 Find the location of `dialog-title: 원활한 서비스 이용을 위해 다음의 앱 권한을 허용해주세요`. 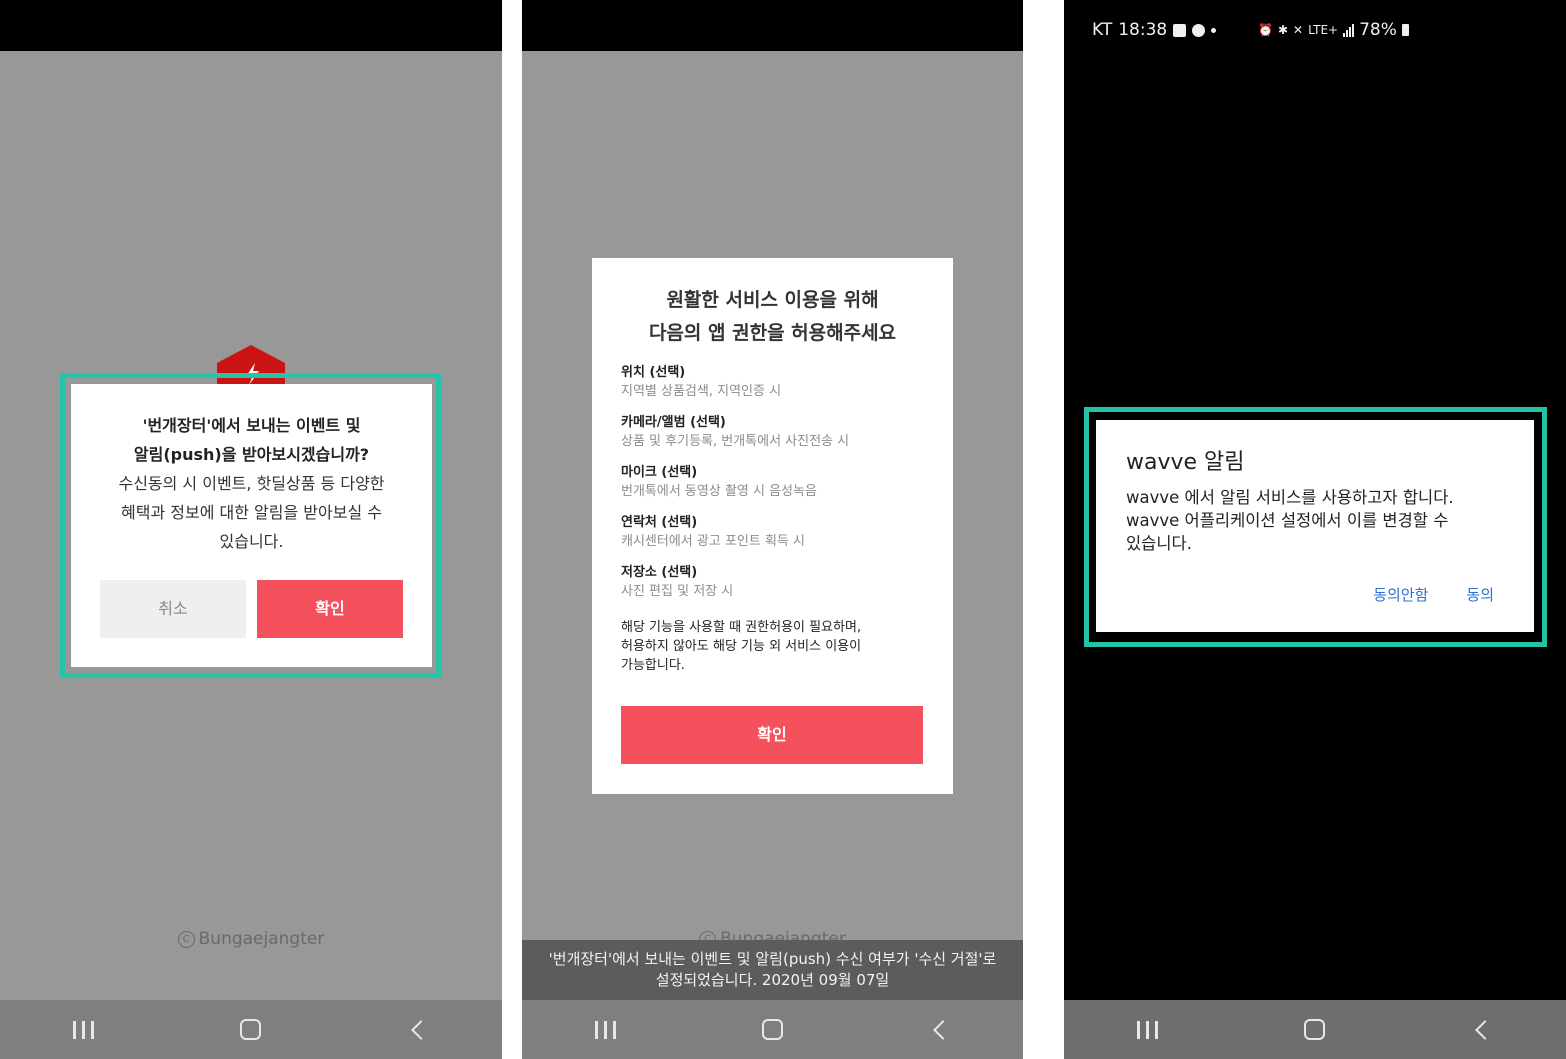

dialog-title: 원활한 서비스 이용을 위해 다음의 앱 권한을 허용해주세요 is located at coordinates (772, 316).